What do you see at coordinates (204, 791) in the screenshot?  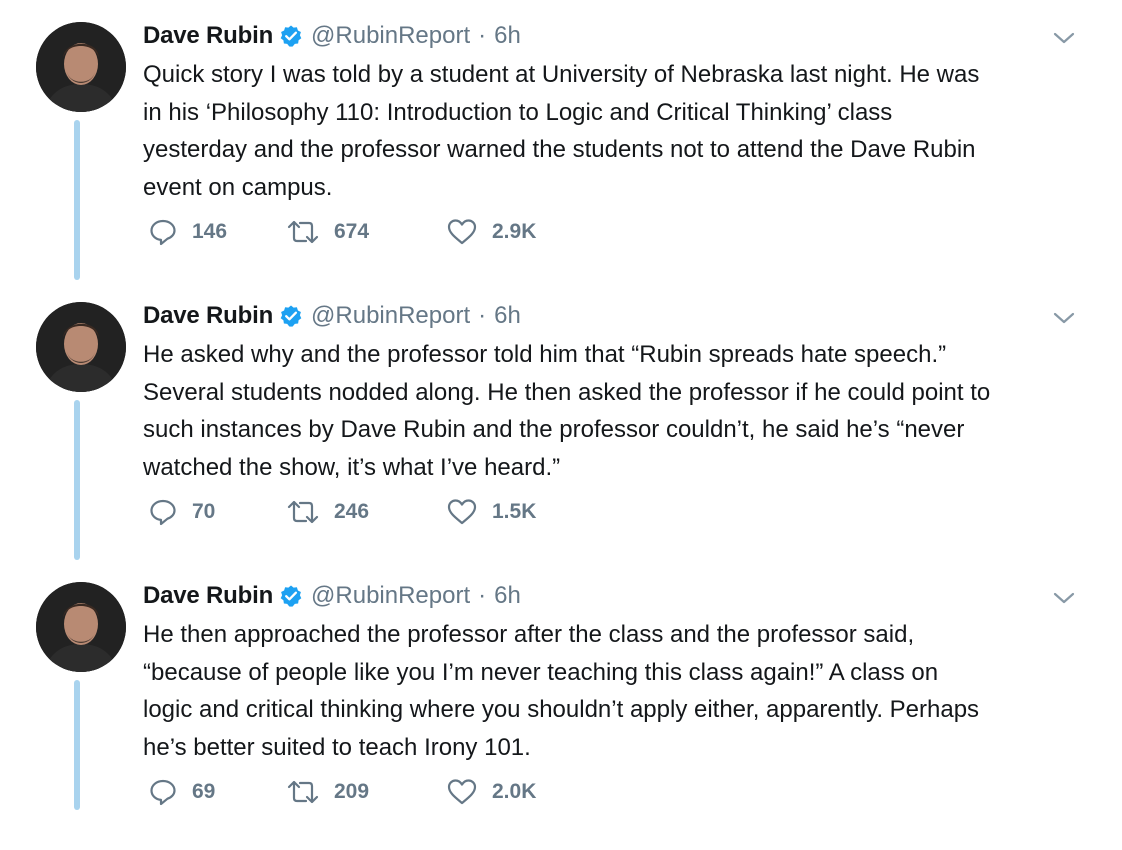 I see `reply-count: 69` at bounding box center [204, 791].